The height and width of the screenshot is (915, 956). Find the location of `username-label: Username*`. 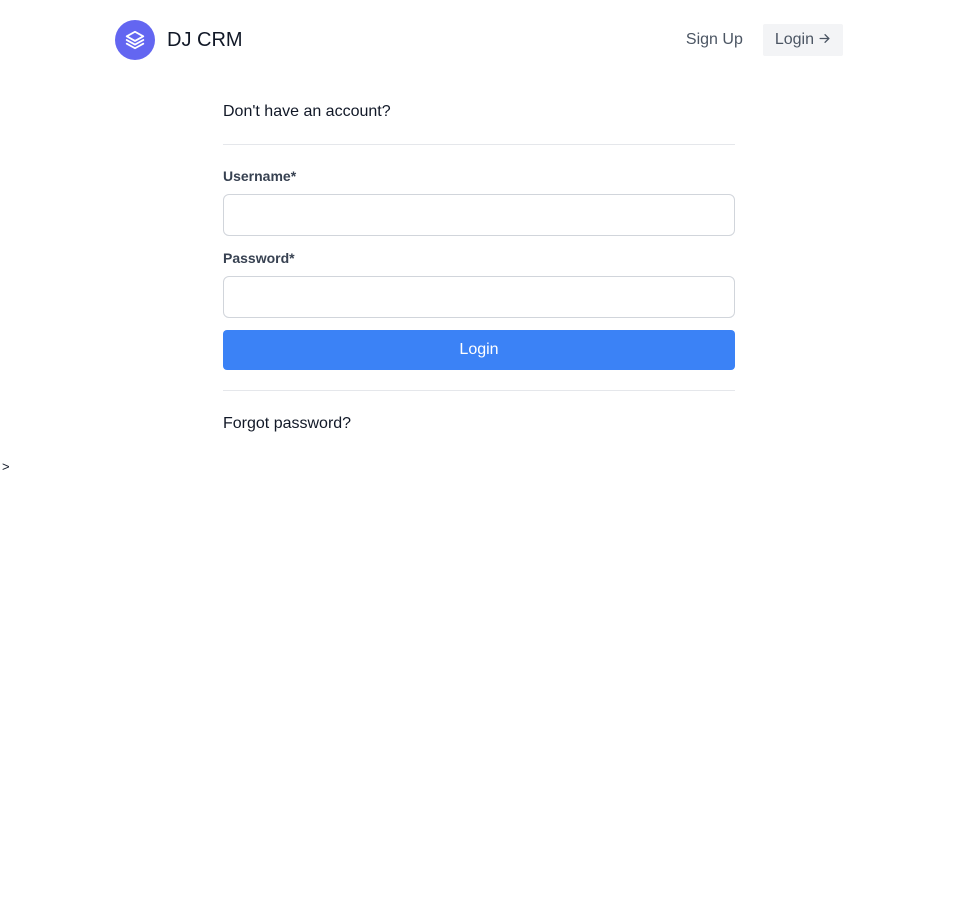

username-label: Username* is located at coordinates (260, 176).